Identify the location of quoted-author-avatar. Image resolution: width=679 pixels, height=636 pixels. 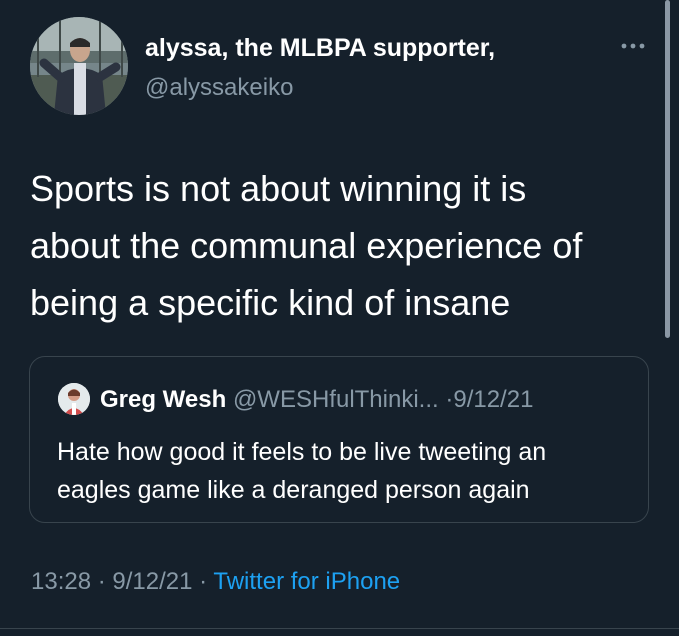
(74, 399).